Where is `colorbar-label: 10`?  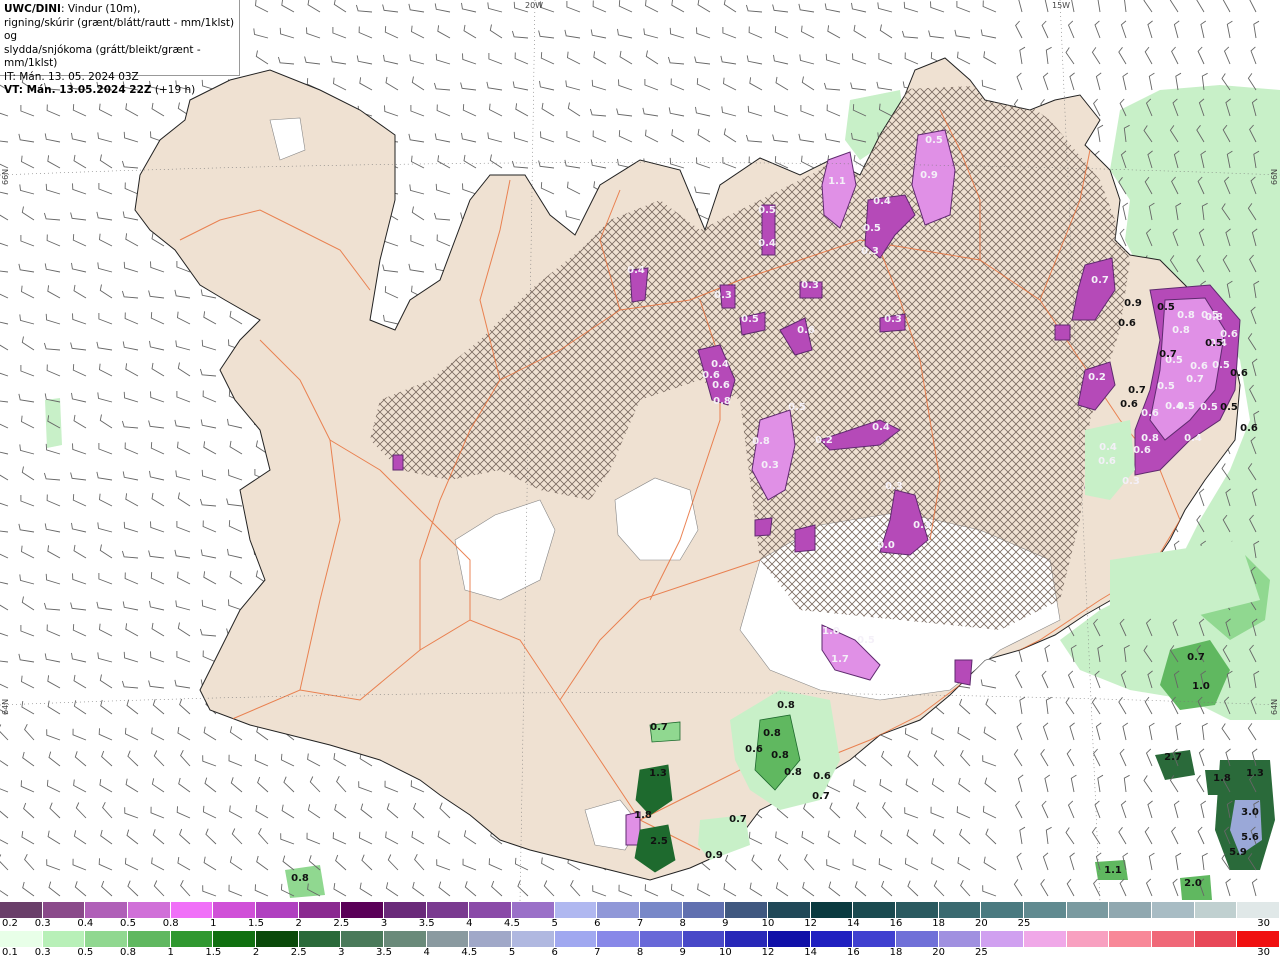
colorbar-label: 10 is located at coordinates (768, 923).